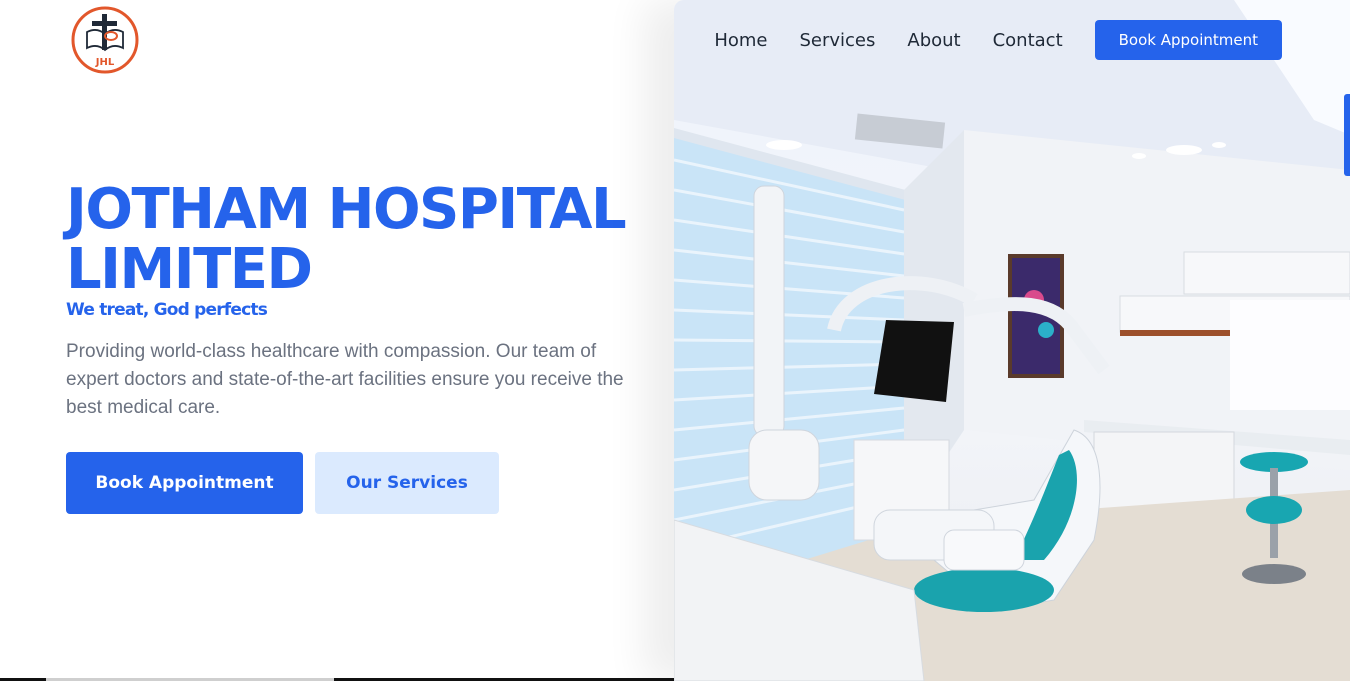 The width and height of the screenshot is (1350, 681). Describe the element at coordinates (1347, 135) in the screenshot. I see `scroll-indicator` at that location.